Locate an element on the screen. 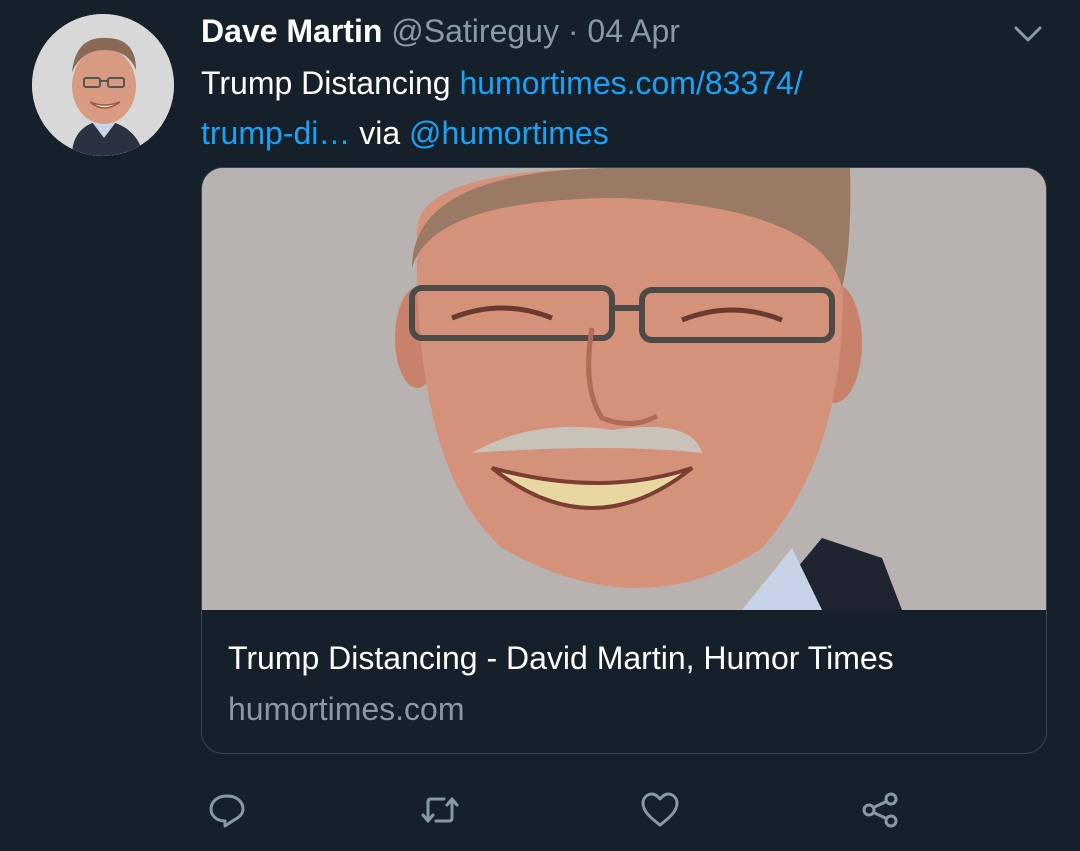  author-name: Dave Martin is located at coordinates (291, 31).